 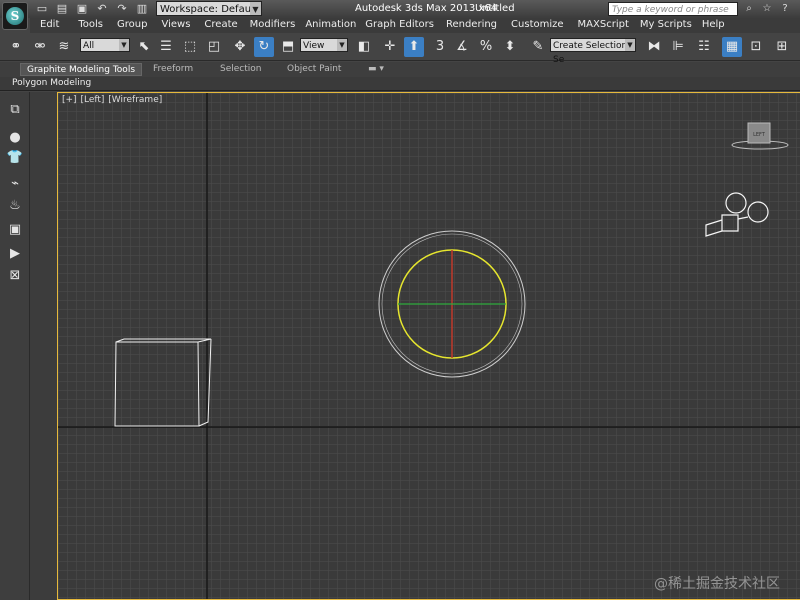 I want to click on percent-snap-icon: %, so click(x=486, y=47).